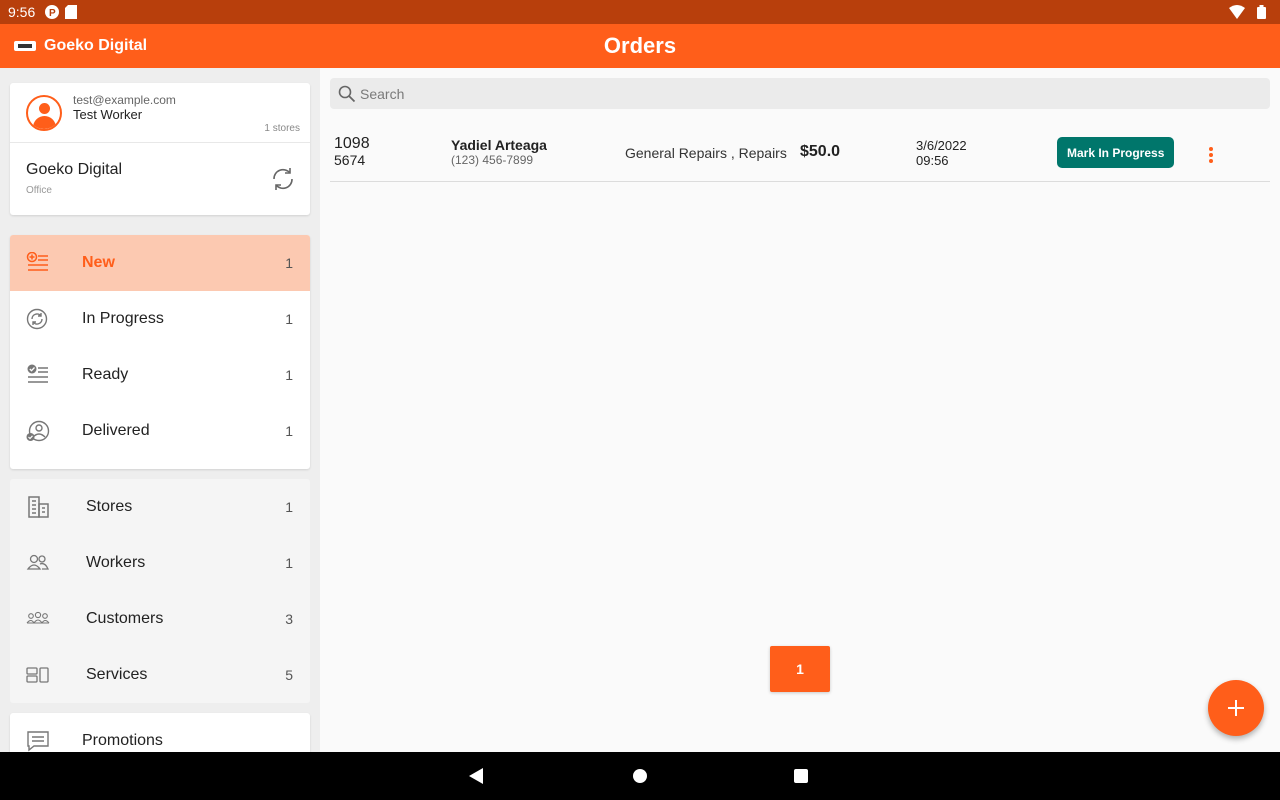 Image resolution: width=1280 pixels, height=800 pixels. I want to click on home-icon, so click(640, 776).